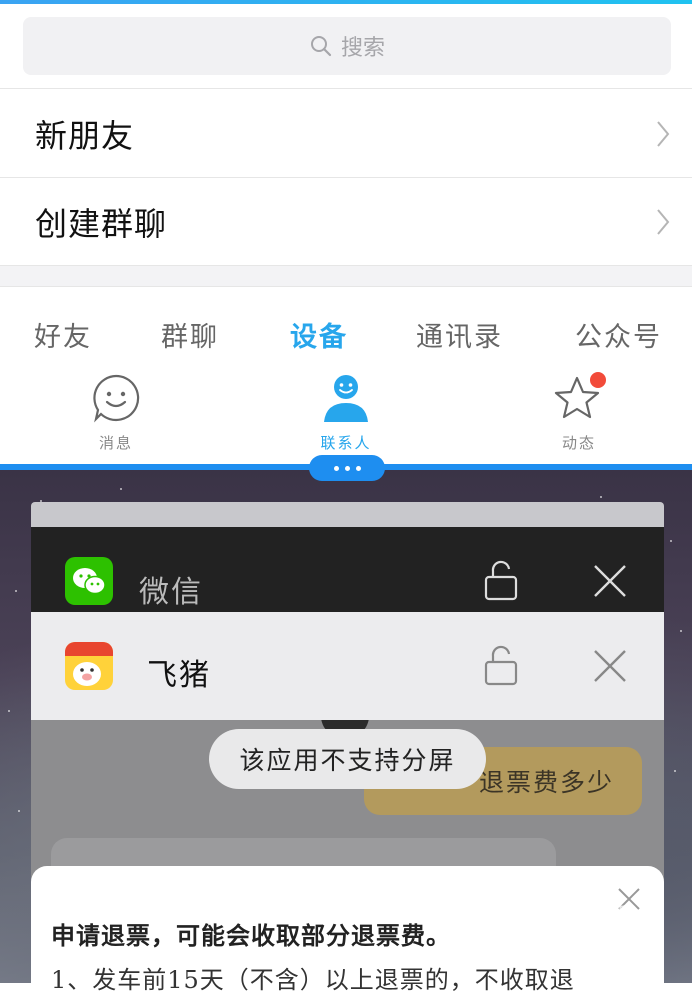  I want to click on person-icon, so click(346, 398).